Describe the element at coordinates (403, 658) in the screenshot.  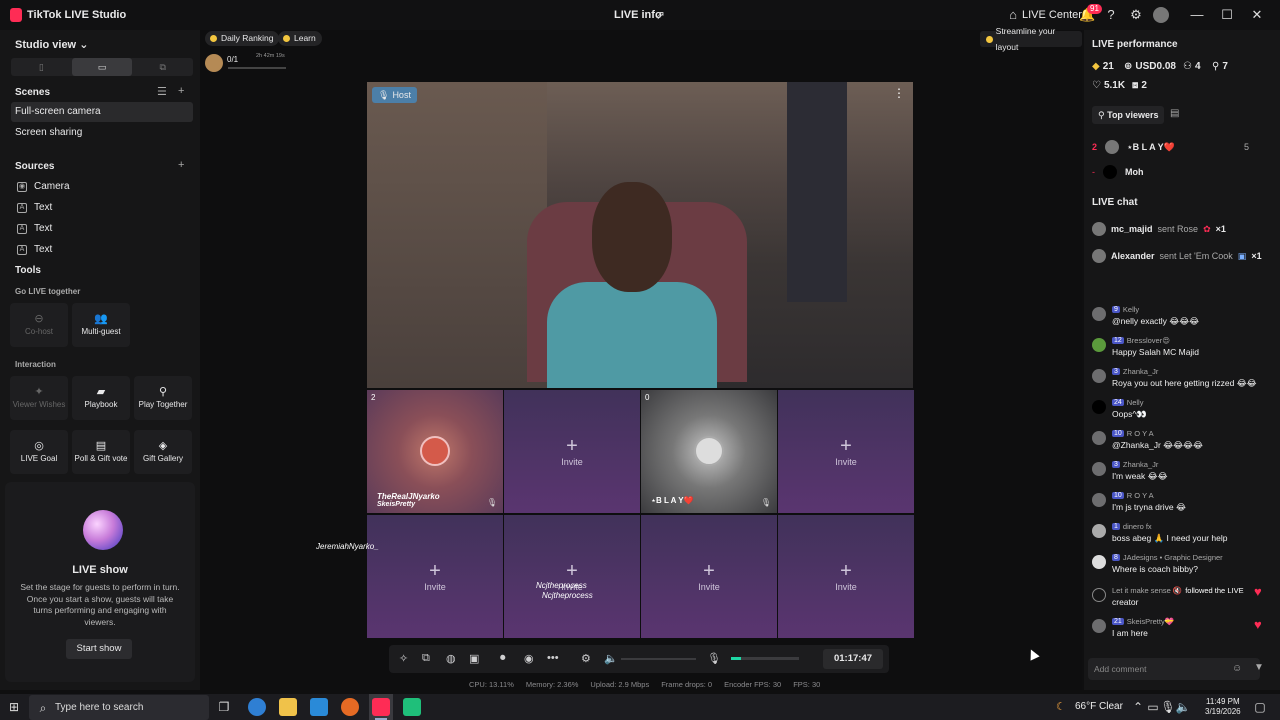
I see `magic-wand-icon: ✧` at that location.